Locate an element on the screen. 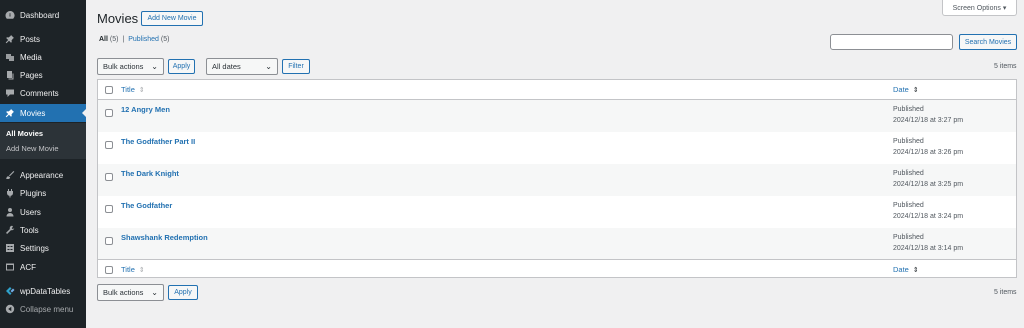 The image size is (1024, 328). menu-item-wpdatatables: wpDataTables is located at coordinates (43, 291).